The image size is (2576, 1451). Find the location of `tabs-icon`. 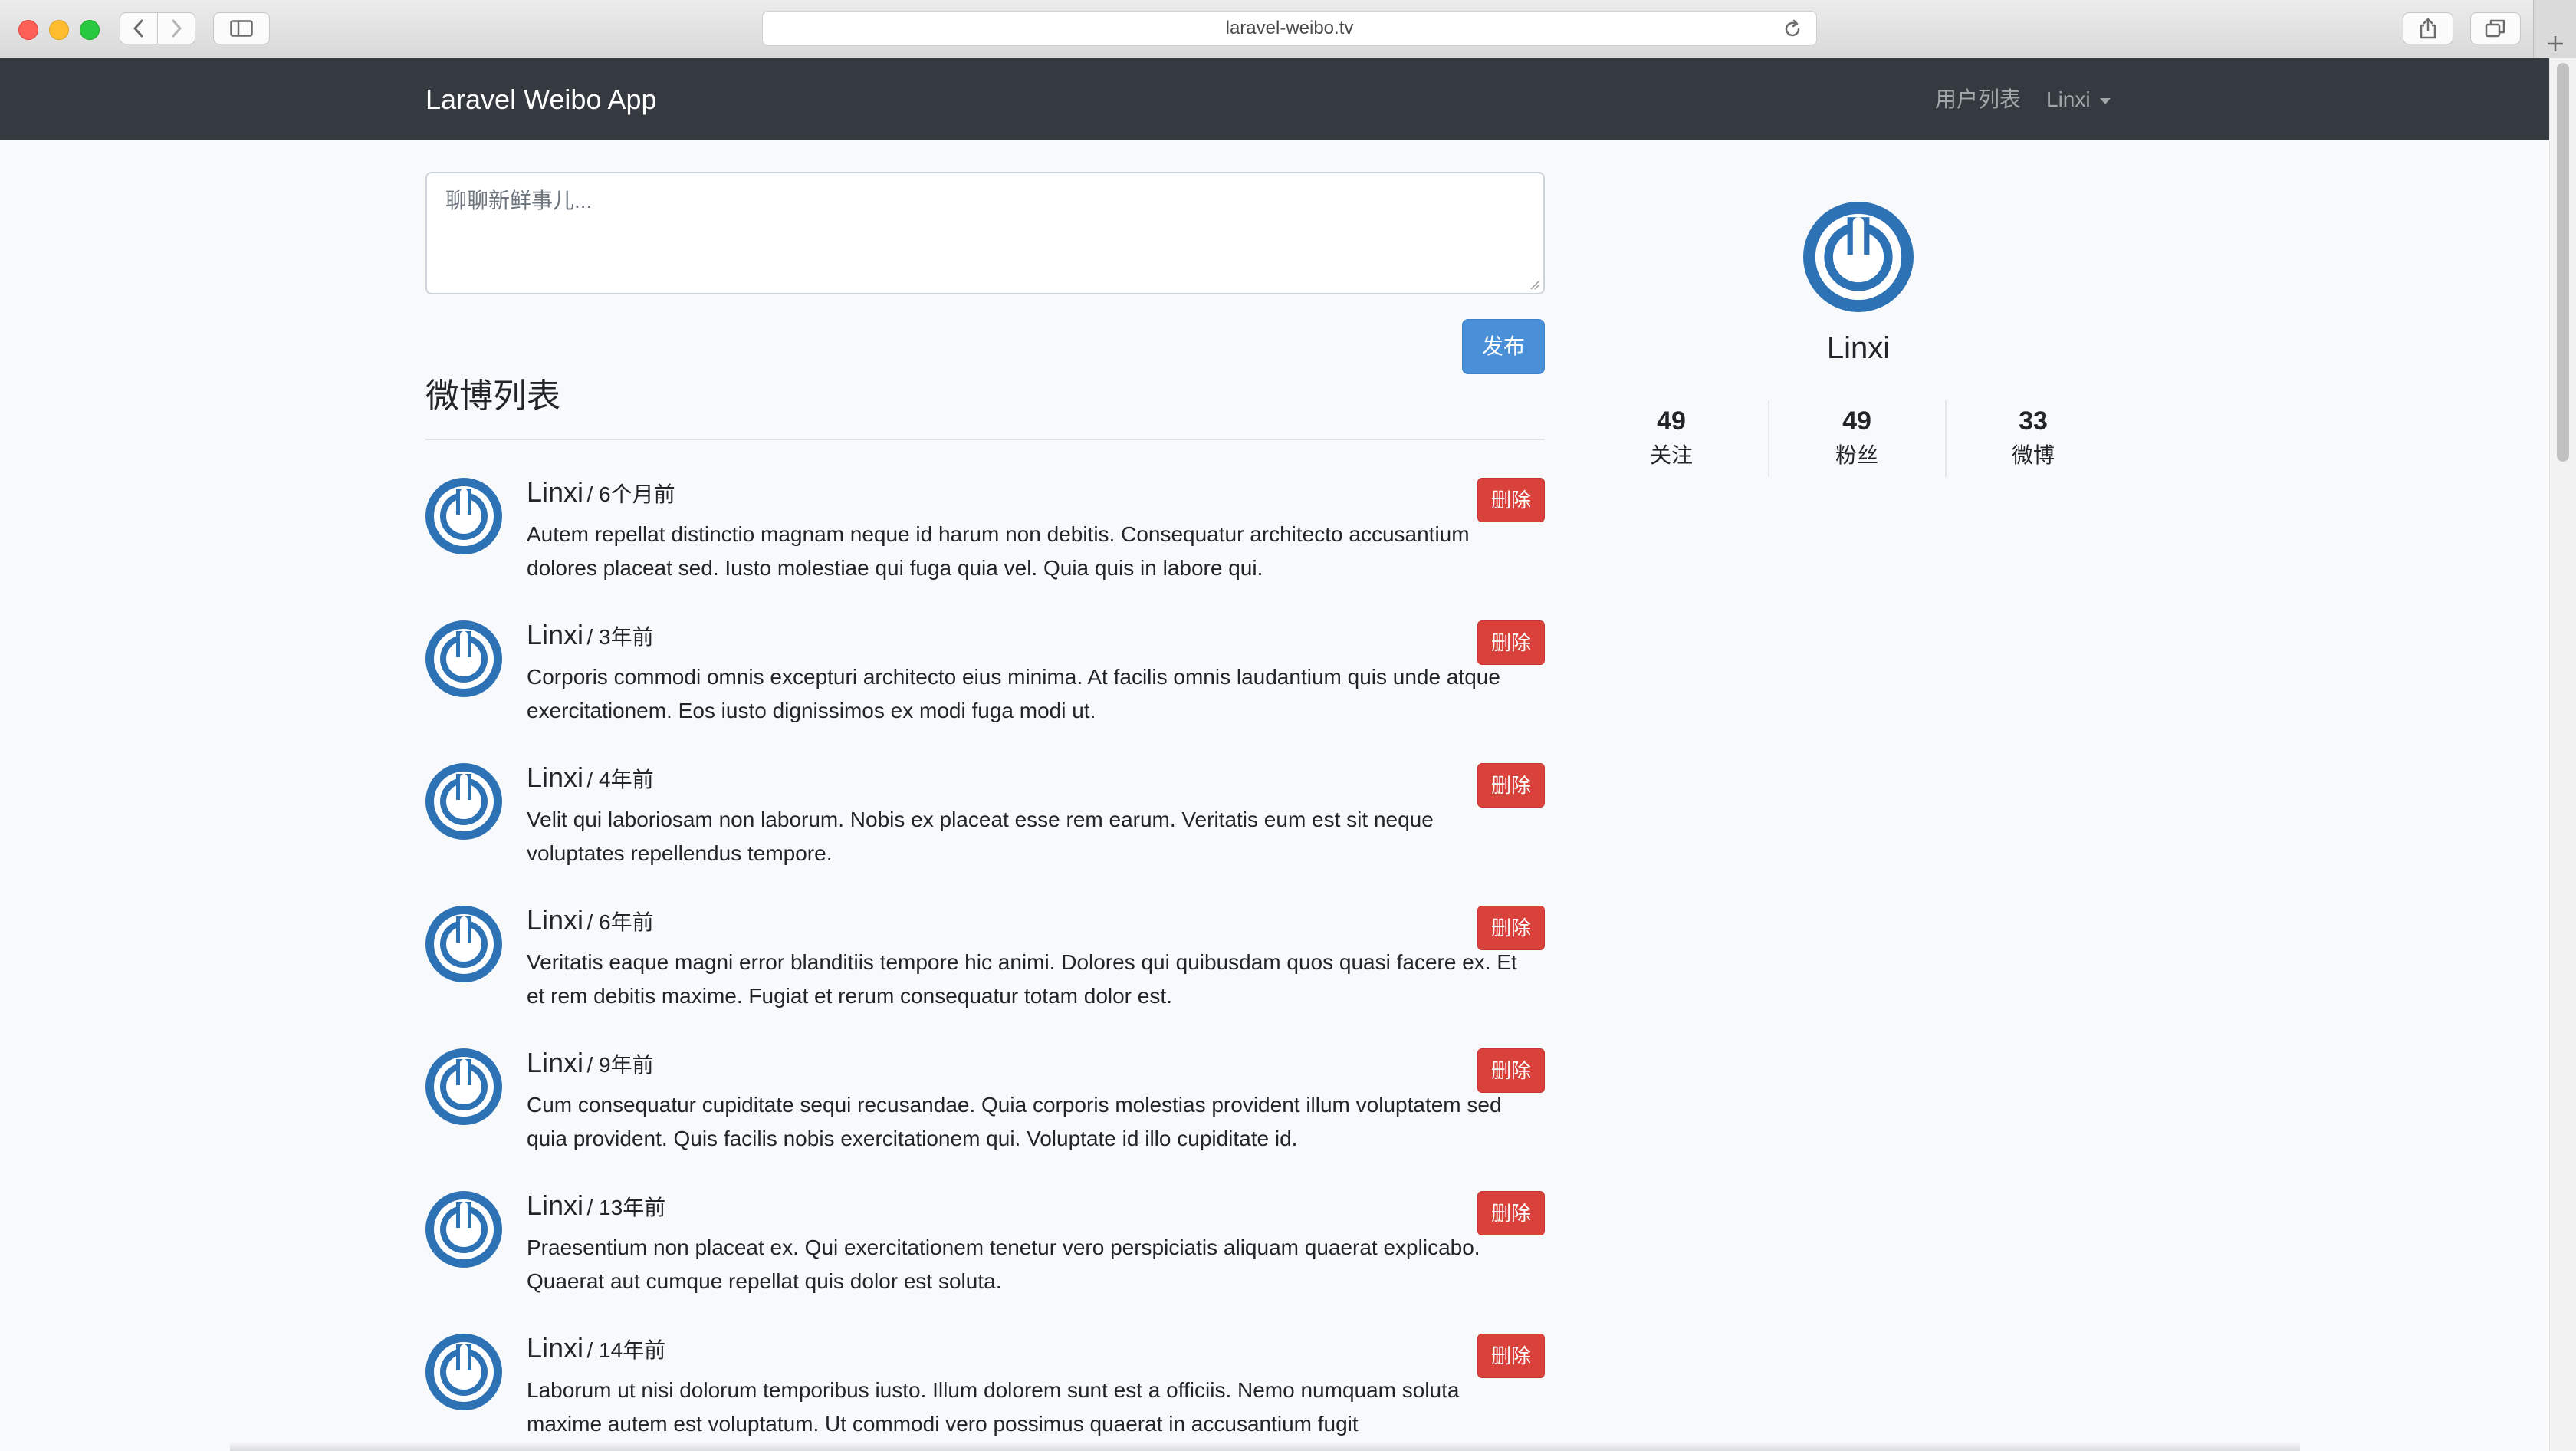

tabs-icon is located at coordinates (2495, 28).